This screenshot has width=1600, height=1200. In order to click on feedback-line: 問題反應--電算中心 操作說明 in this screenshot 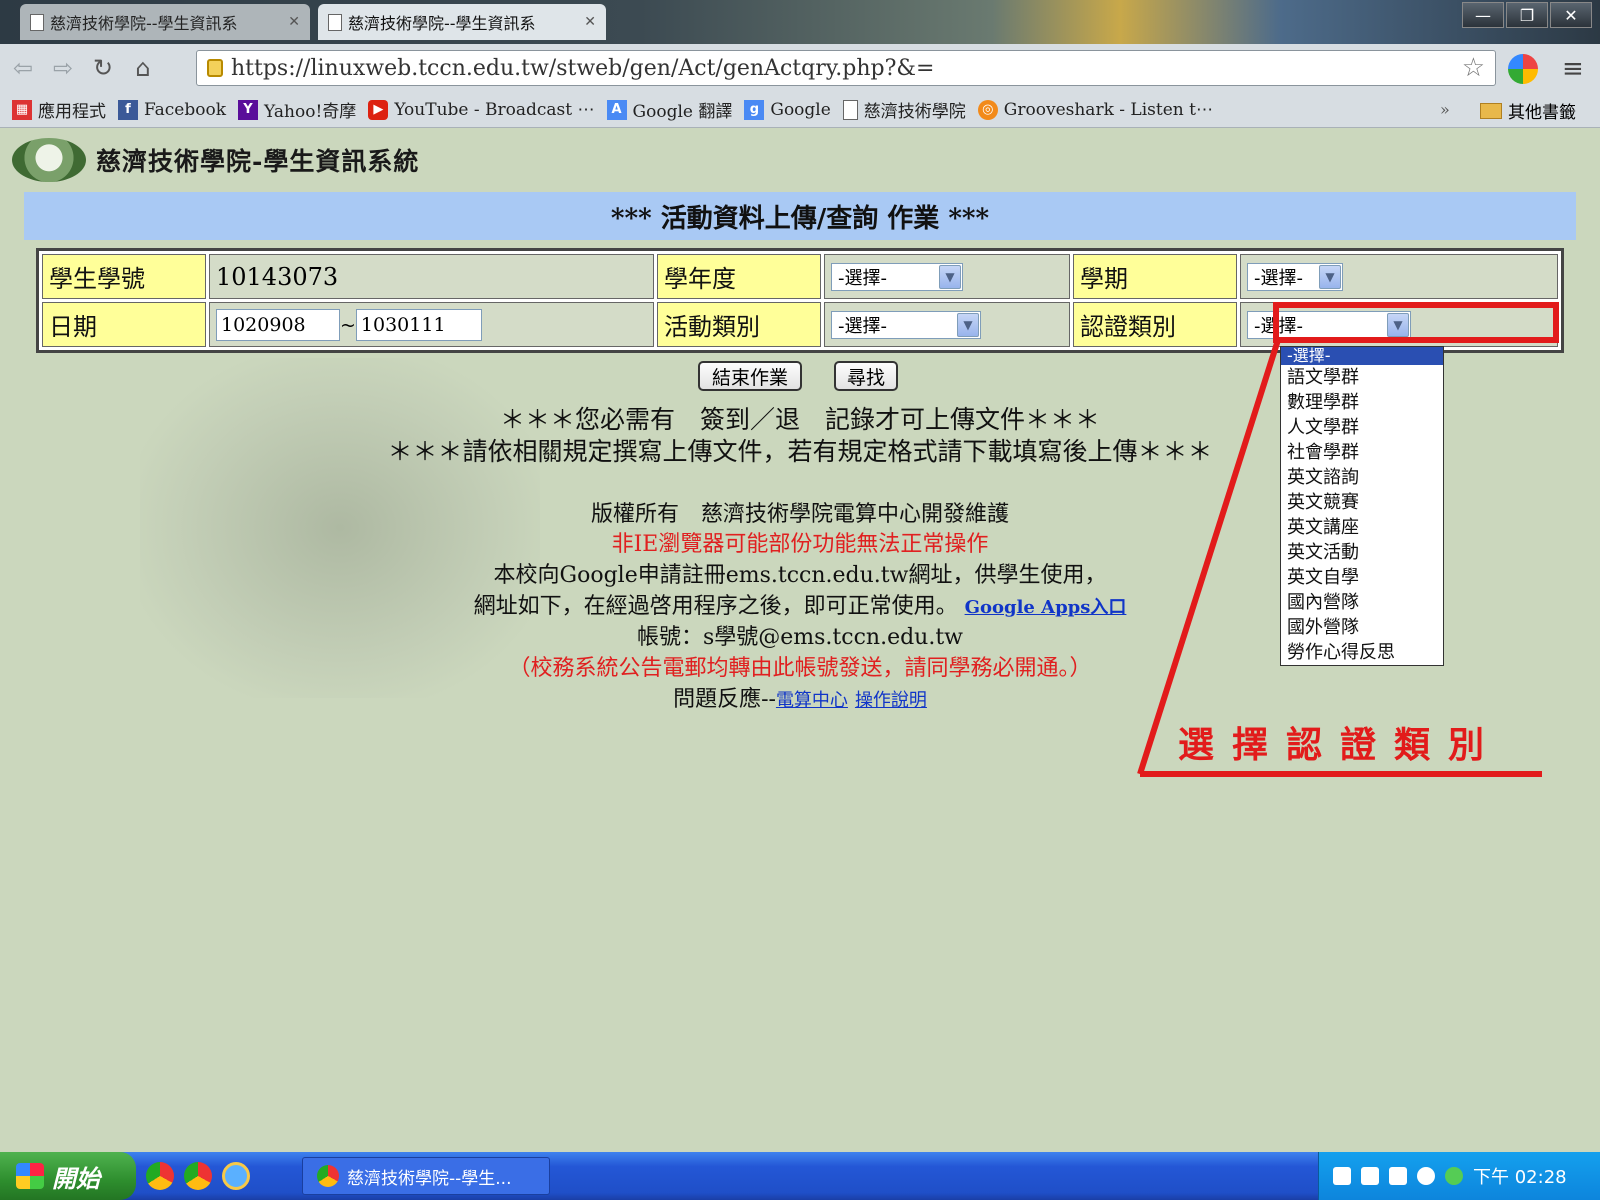, I will do `click(800, 697)`.